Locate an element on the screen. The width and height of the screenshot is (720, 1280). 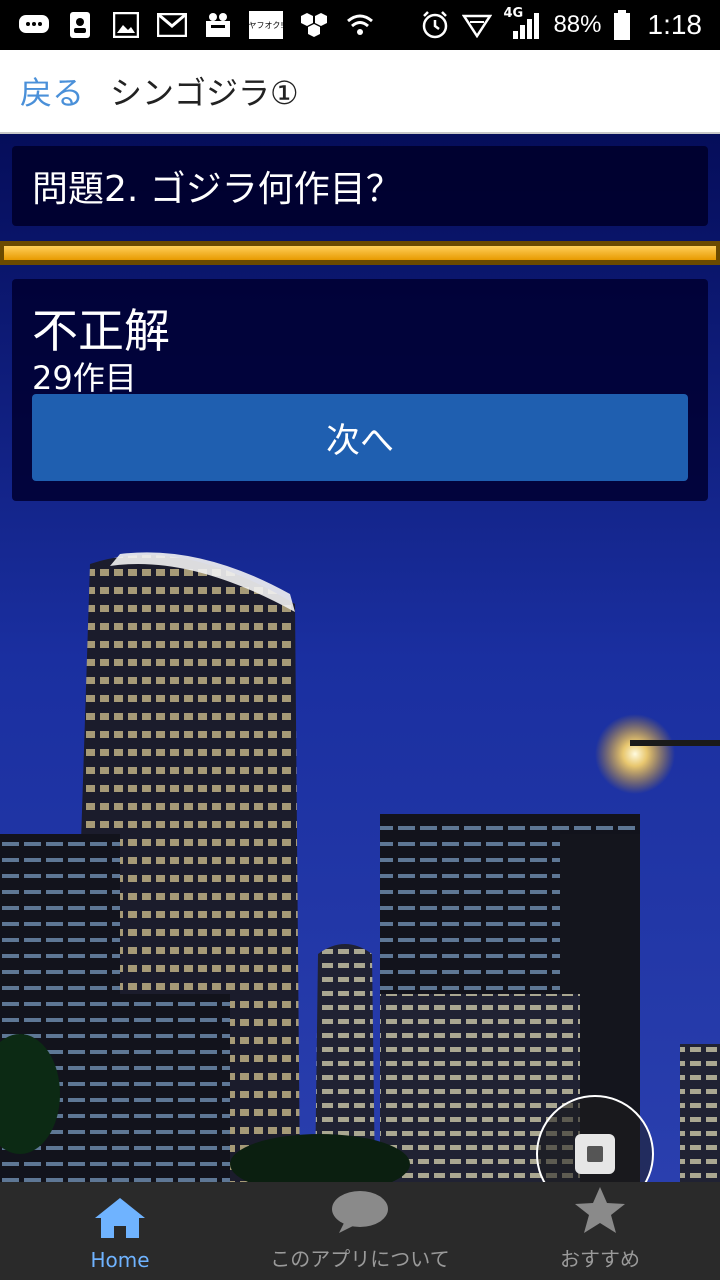
alarm-icon is located at coordinates (435, 25).